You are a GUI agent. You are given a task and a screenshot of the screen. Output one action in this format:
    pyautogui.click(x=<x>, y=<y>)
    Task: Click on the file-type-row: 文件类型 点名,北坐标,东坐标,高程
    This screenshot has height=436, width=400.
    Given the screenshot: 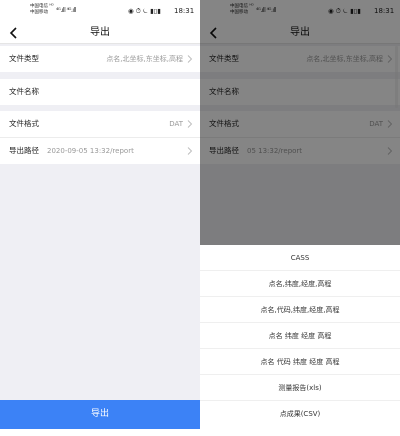 What is the action you would take?
    pyautogui.click(x=100, y=59)
    